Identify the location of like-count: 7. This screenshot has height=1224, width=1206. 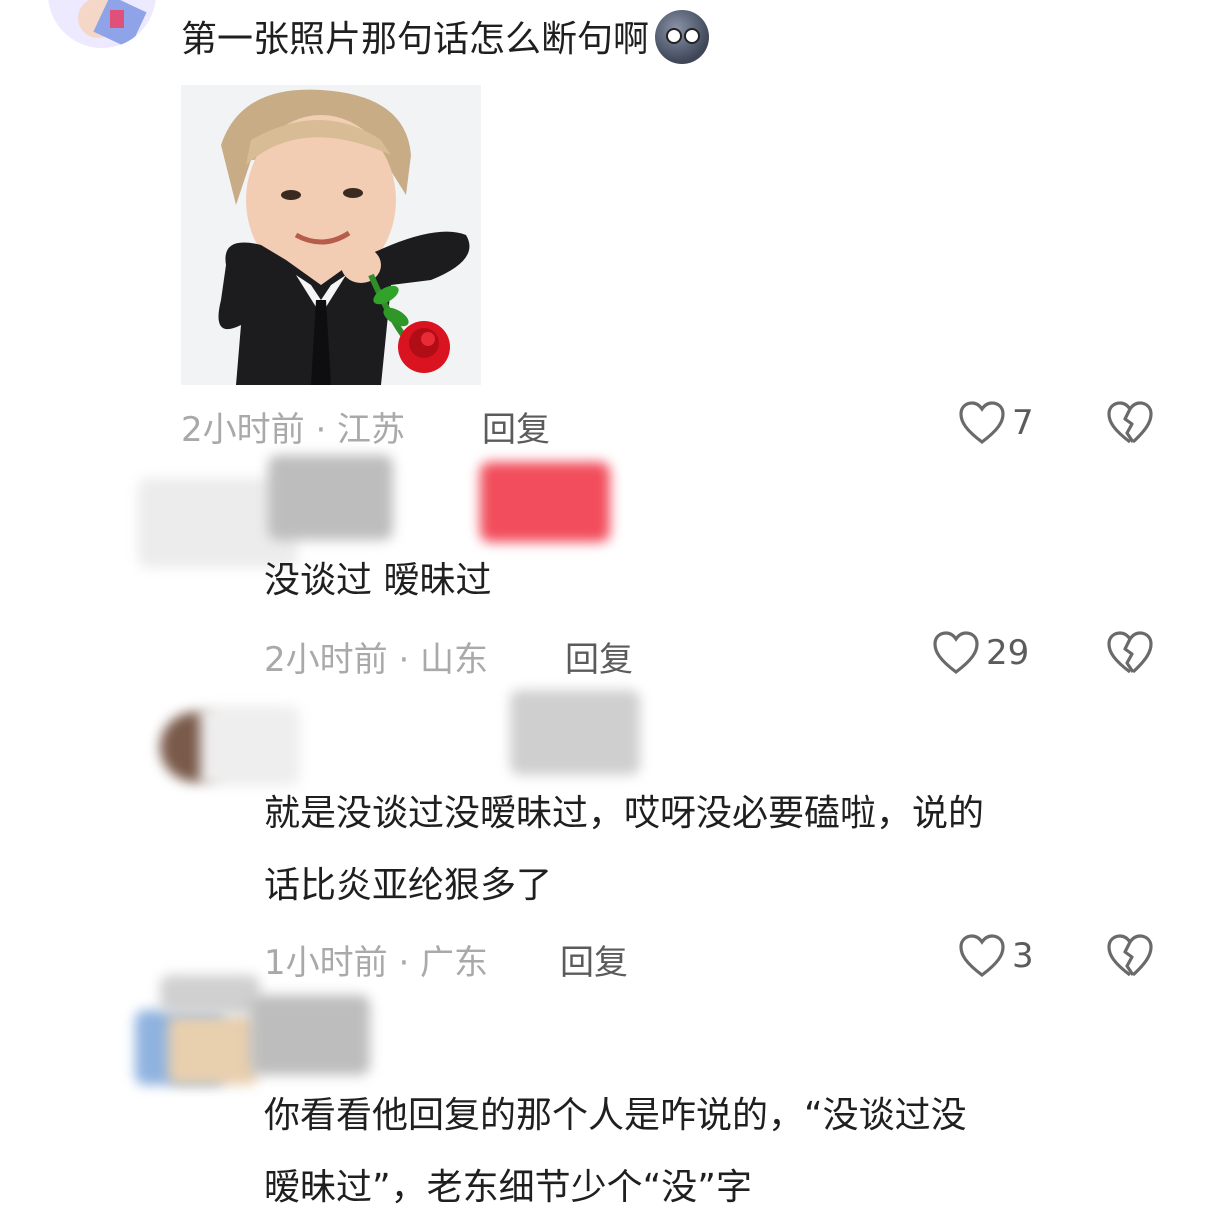
(1023, 423).